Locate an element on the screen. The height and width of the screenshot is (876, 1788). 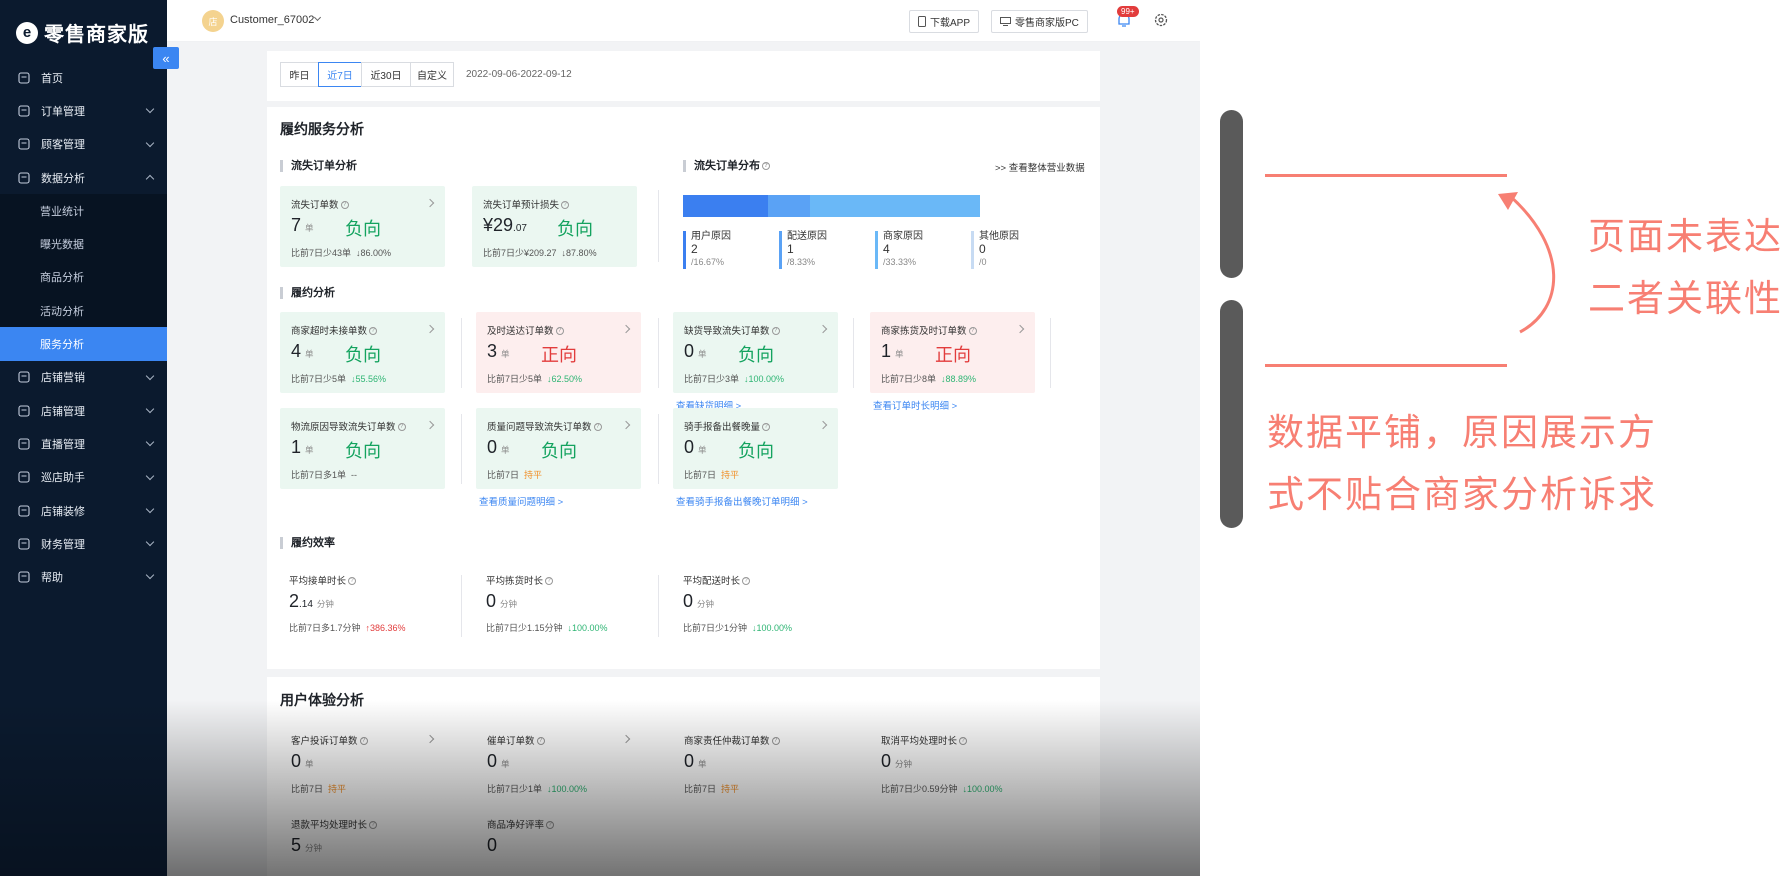
efficiency-label-text: 平均配送时长 is located at coordinates (712, 581).